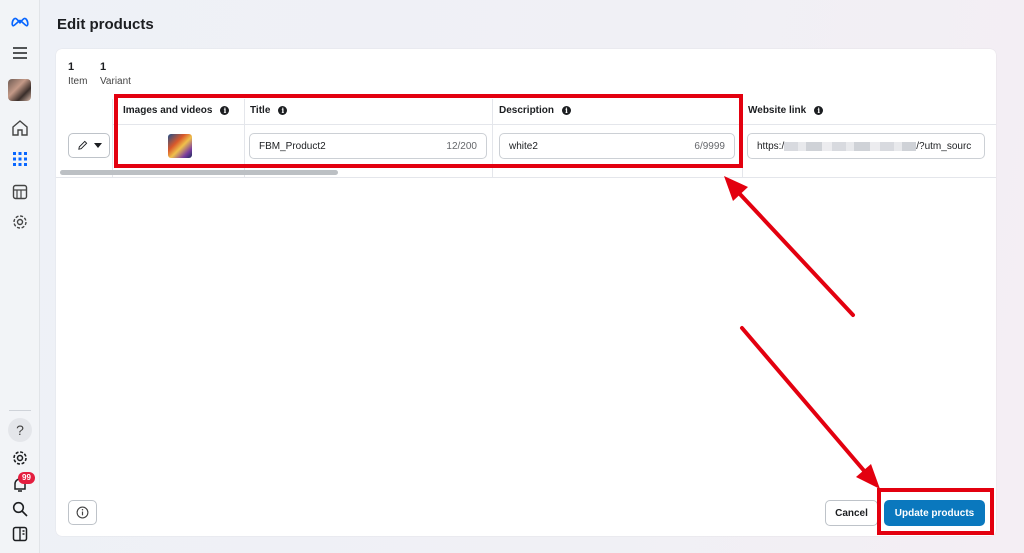 This screenshot has width=1024, height=553. What do you see at coordinates (77, 74) in the screenshot?
I see `item-count-stat: 1 Item` at bounding box center [77, 74].